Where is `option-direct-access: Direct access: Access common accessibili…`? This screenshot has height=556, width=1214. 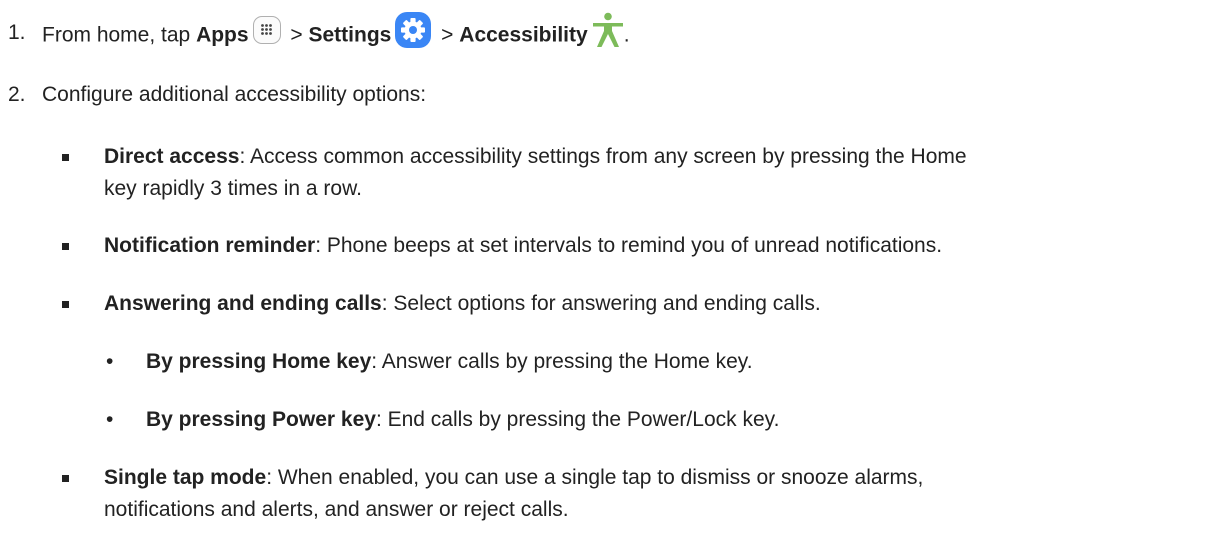 option-direct-access: Direct access: Access common accessibili… is located at coordinates (535, 157).